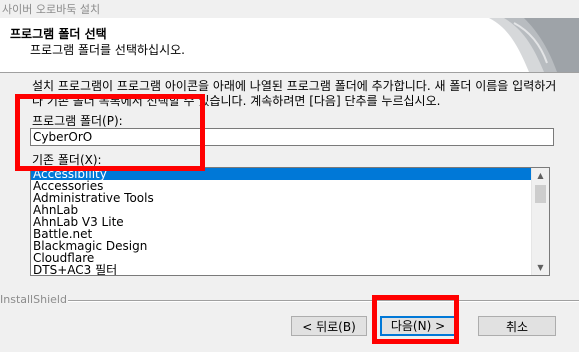 Image resolution: width=579 pixels, height=352 pixels. Describe the element at coordinates (58, 34) in the screenshot. I see `page-title: 프로그램 폴더 선택` at that location.